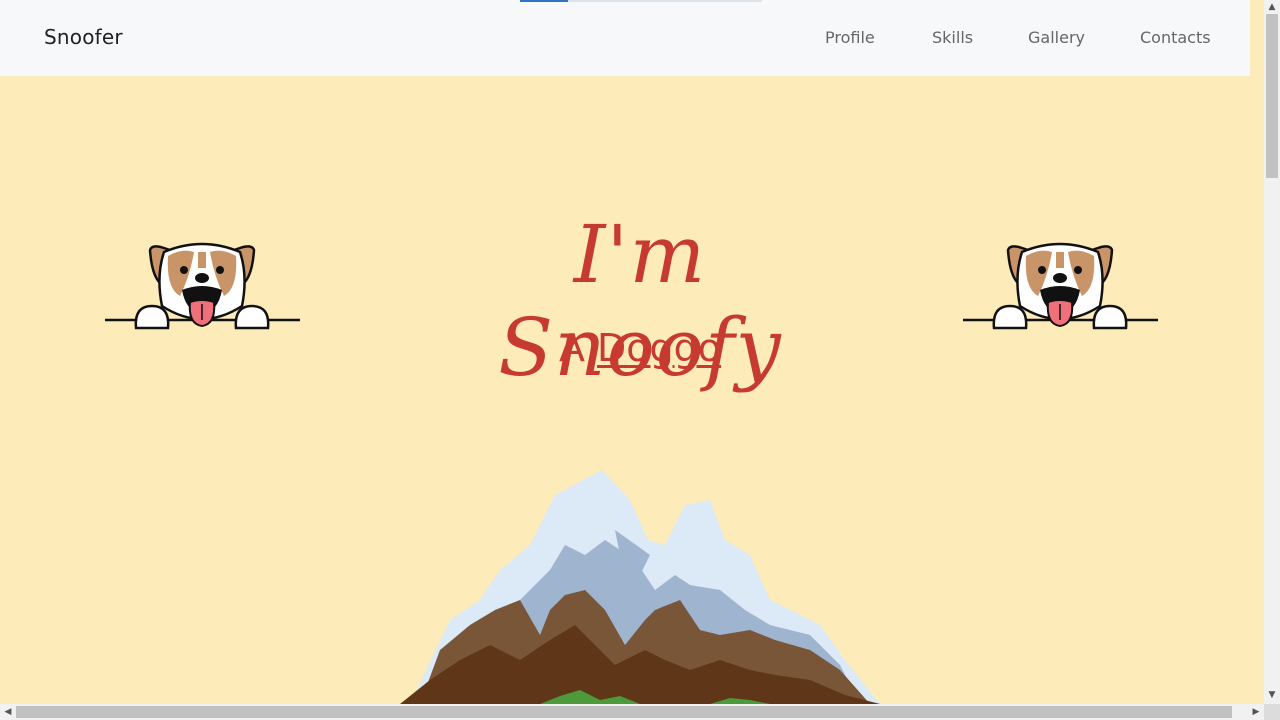  What do you see at coordinates (625, 38) in the screenshot?
I see `navbar: Snoofer Profile Skills Gallery Contacts` at bounding box center [625, 38].